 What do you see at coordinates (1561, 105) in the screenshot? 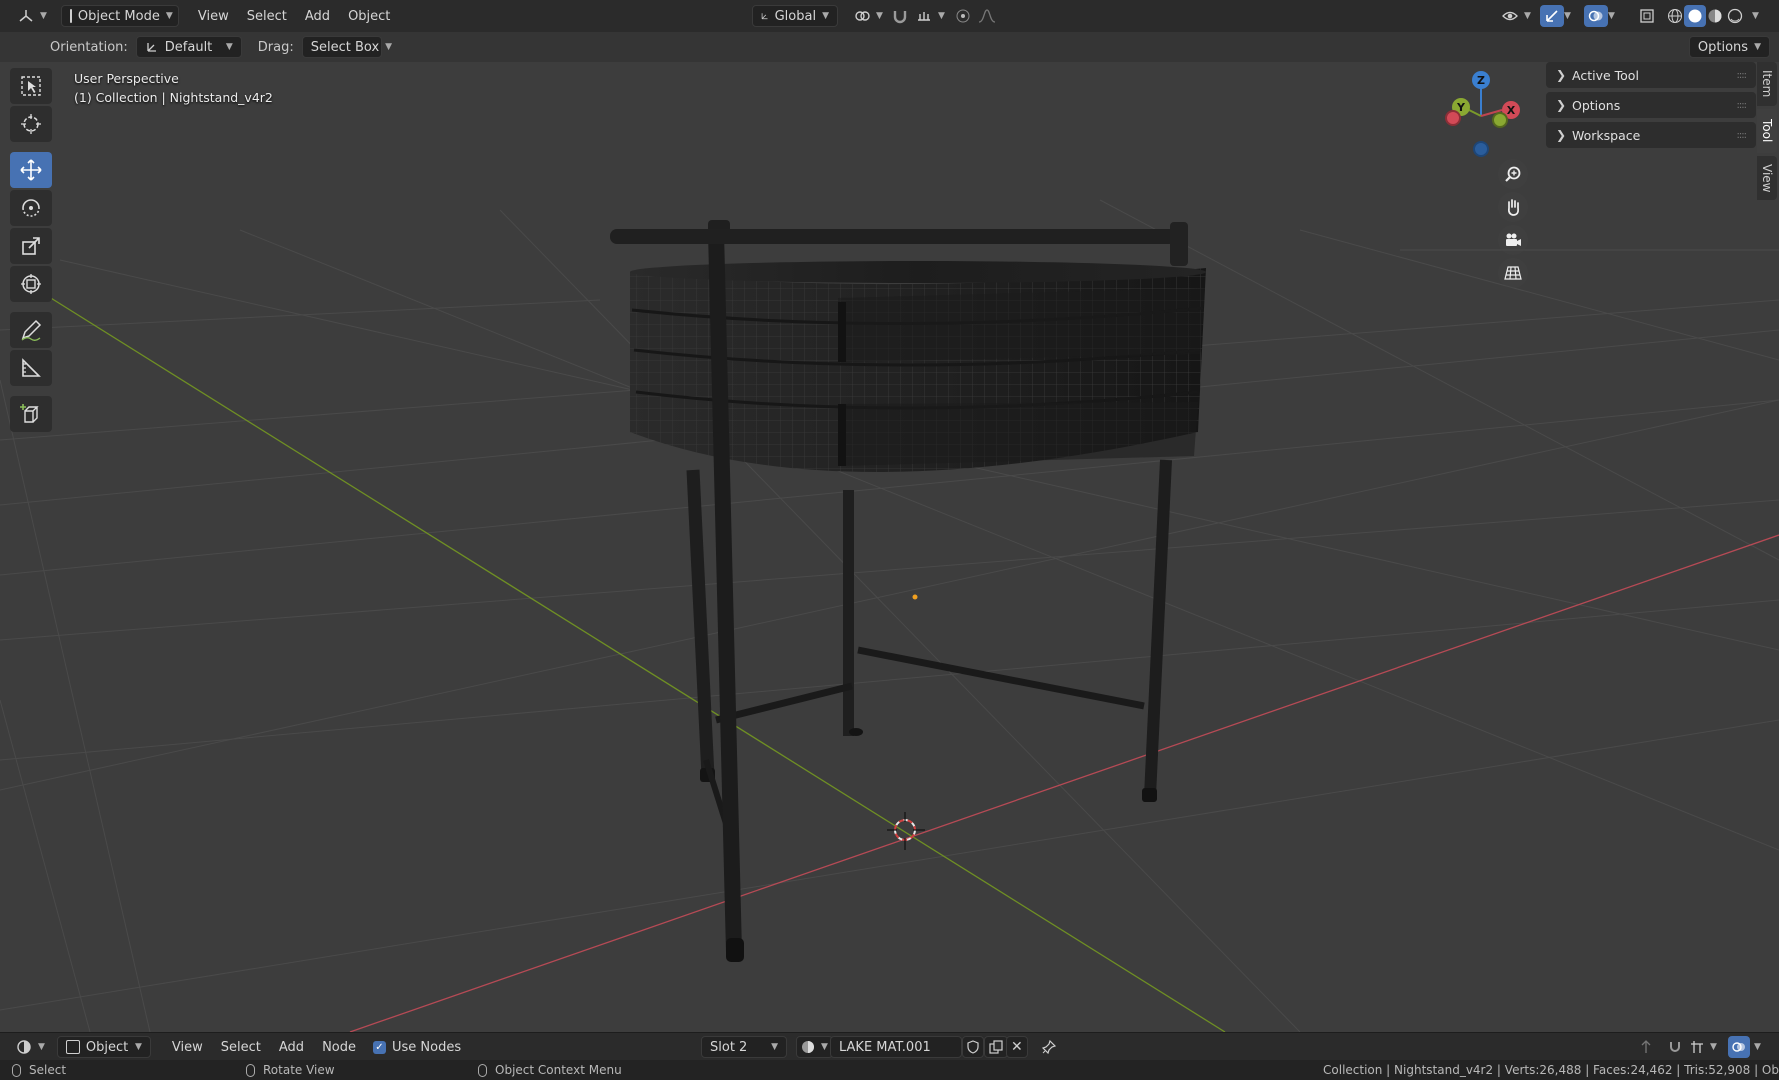
I see `chevron-right-icon: ❯` at bounding box center [1561, 105].